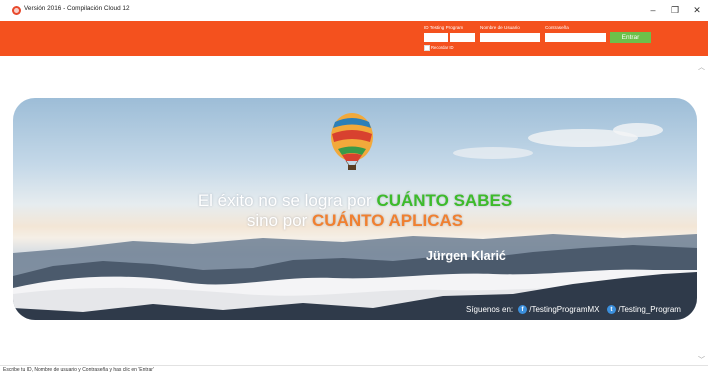  I want to click on id-input-part1, so click(436, 37).